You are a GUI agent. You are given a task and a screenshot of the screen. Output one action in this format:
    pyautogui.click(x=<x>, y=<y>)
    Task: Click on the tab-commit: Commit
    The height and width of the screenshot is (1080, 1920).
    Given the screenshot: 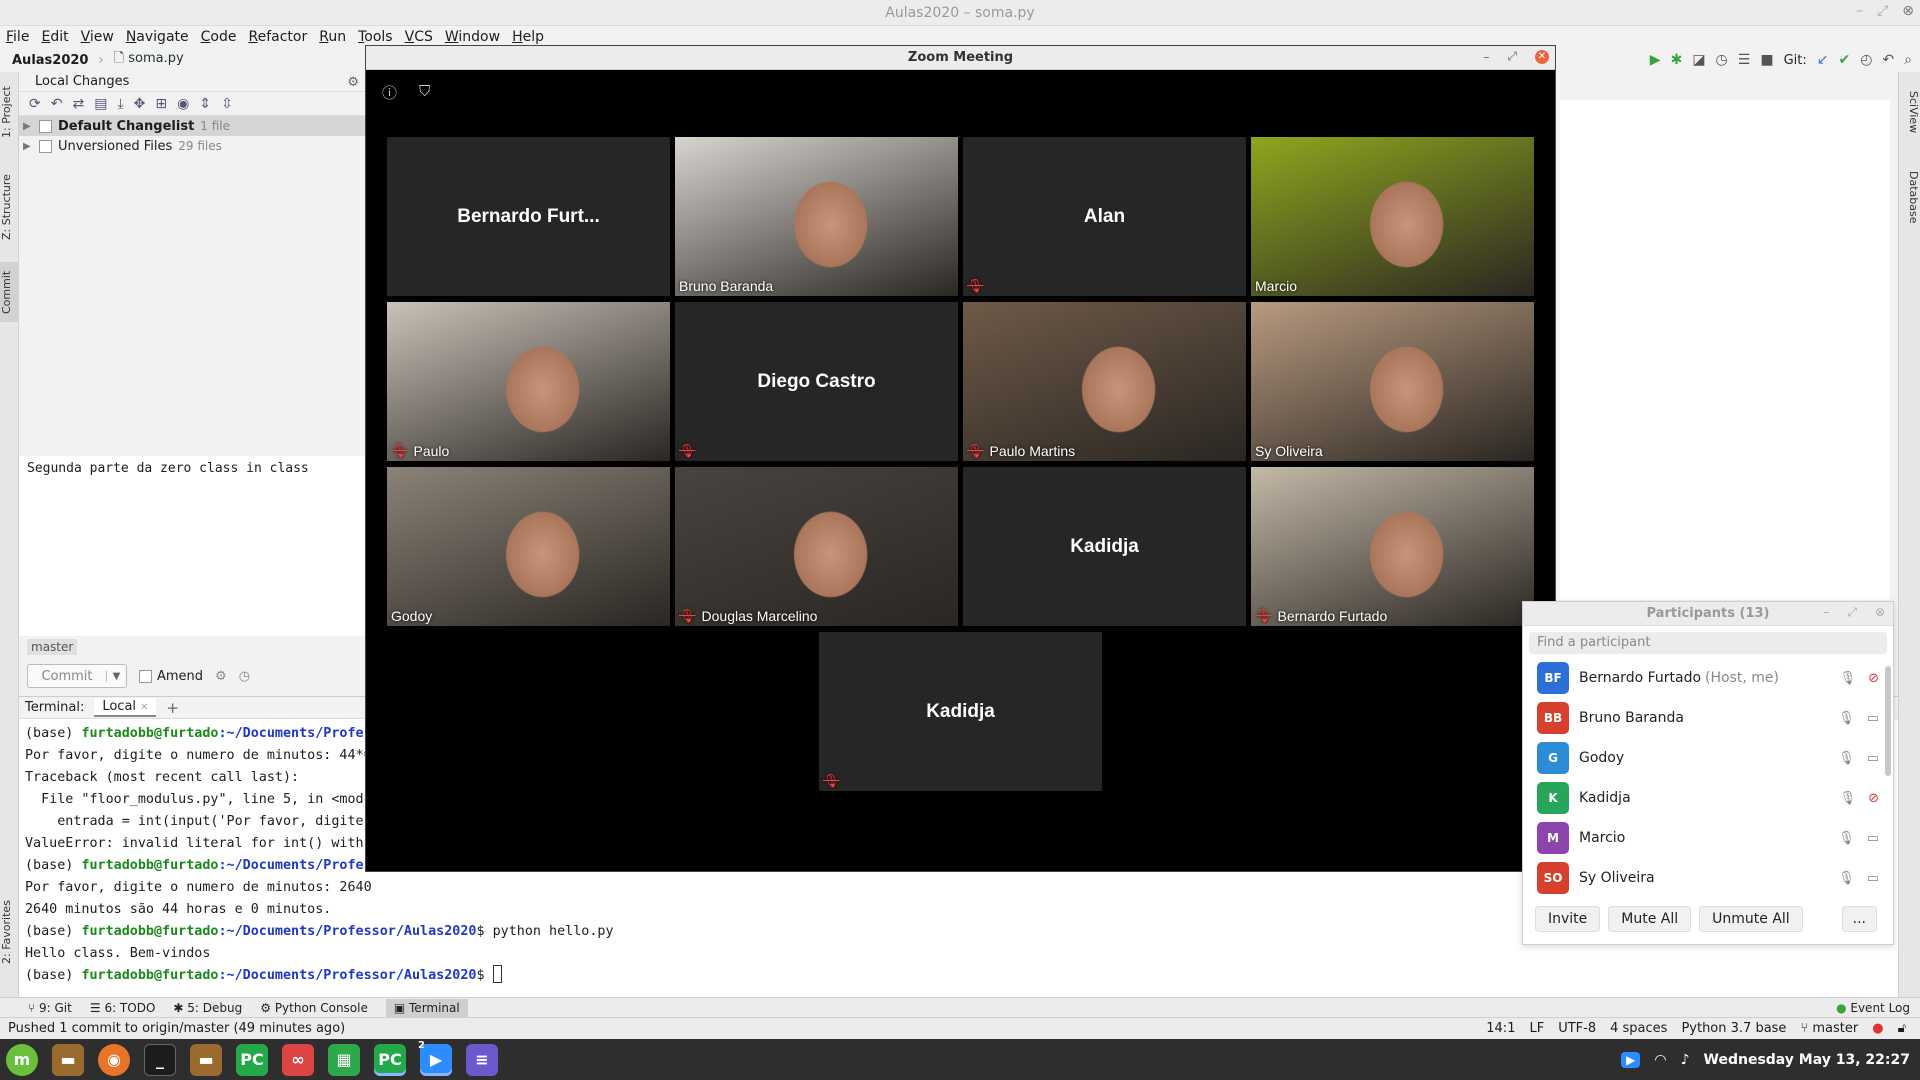 What is the action you would take?
    pyautogui.click(x=9, y=292)
    